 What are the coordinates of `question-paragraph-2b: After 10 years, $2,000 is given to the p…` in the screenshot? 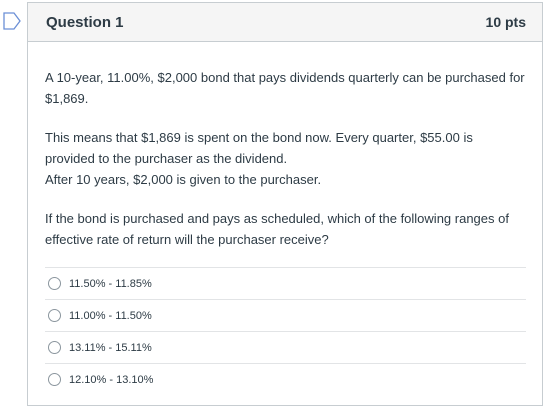 It's located at (183, 179).